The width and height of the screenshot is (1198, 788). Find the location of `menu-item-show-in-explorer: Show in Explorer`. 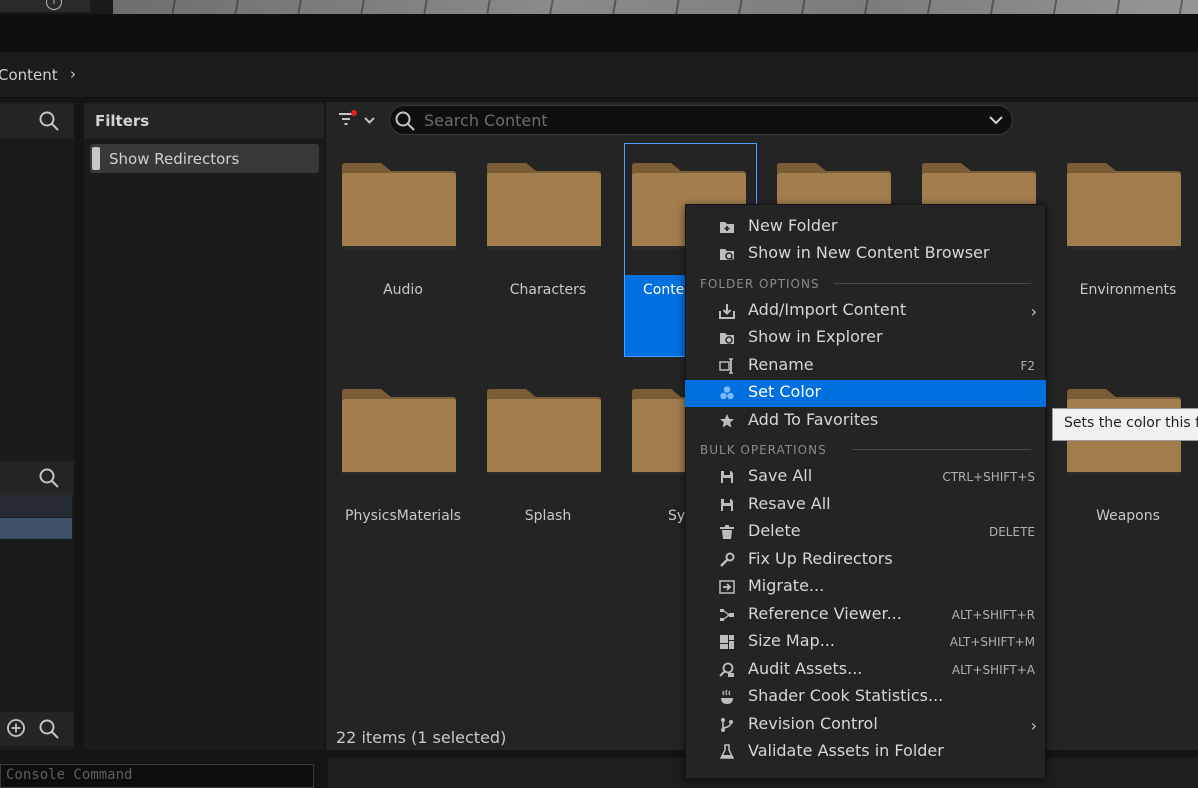

menu-item-show-in-explorer: Show in Explorer is located at coordinates (865, 338).